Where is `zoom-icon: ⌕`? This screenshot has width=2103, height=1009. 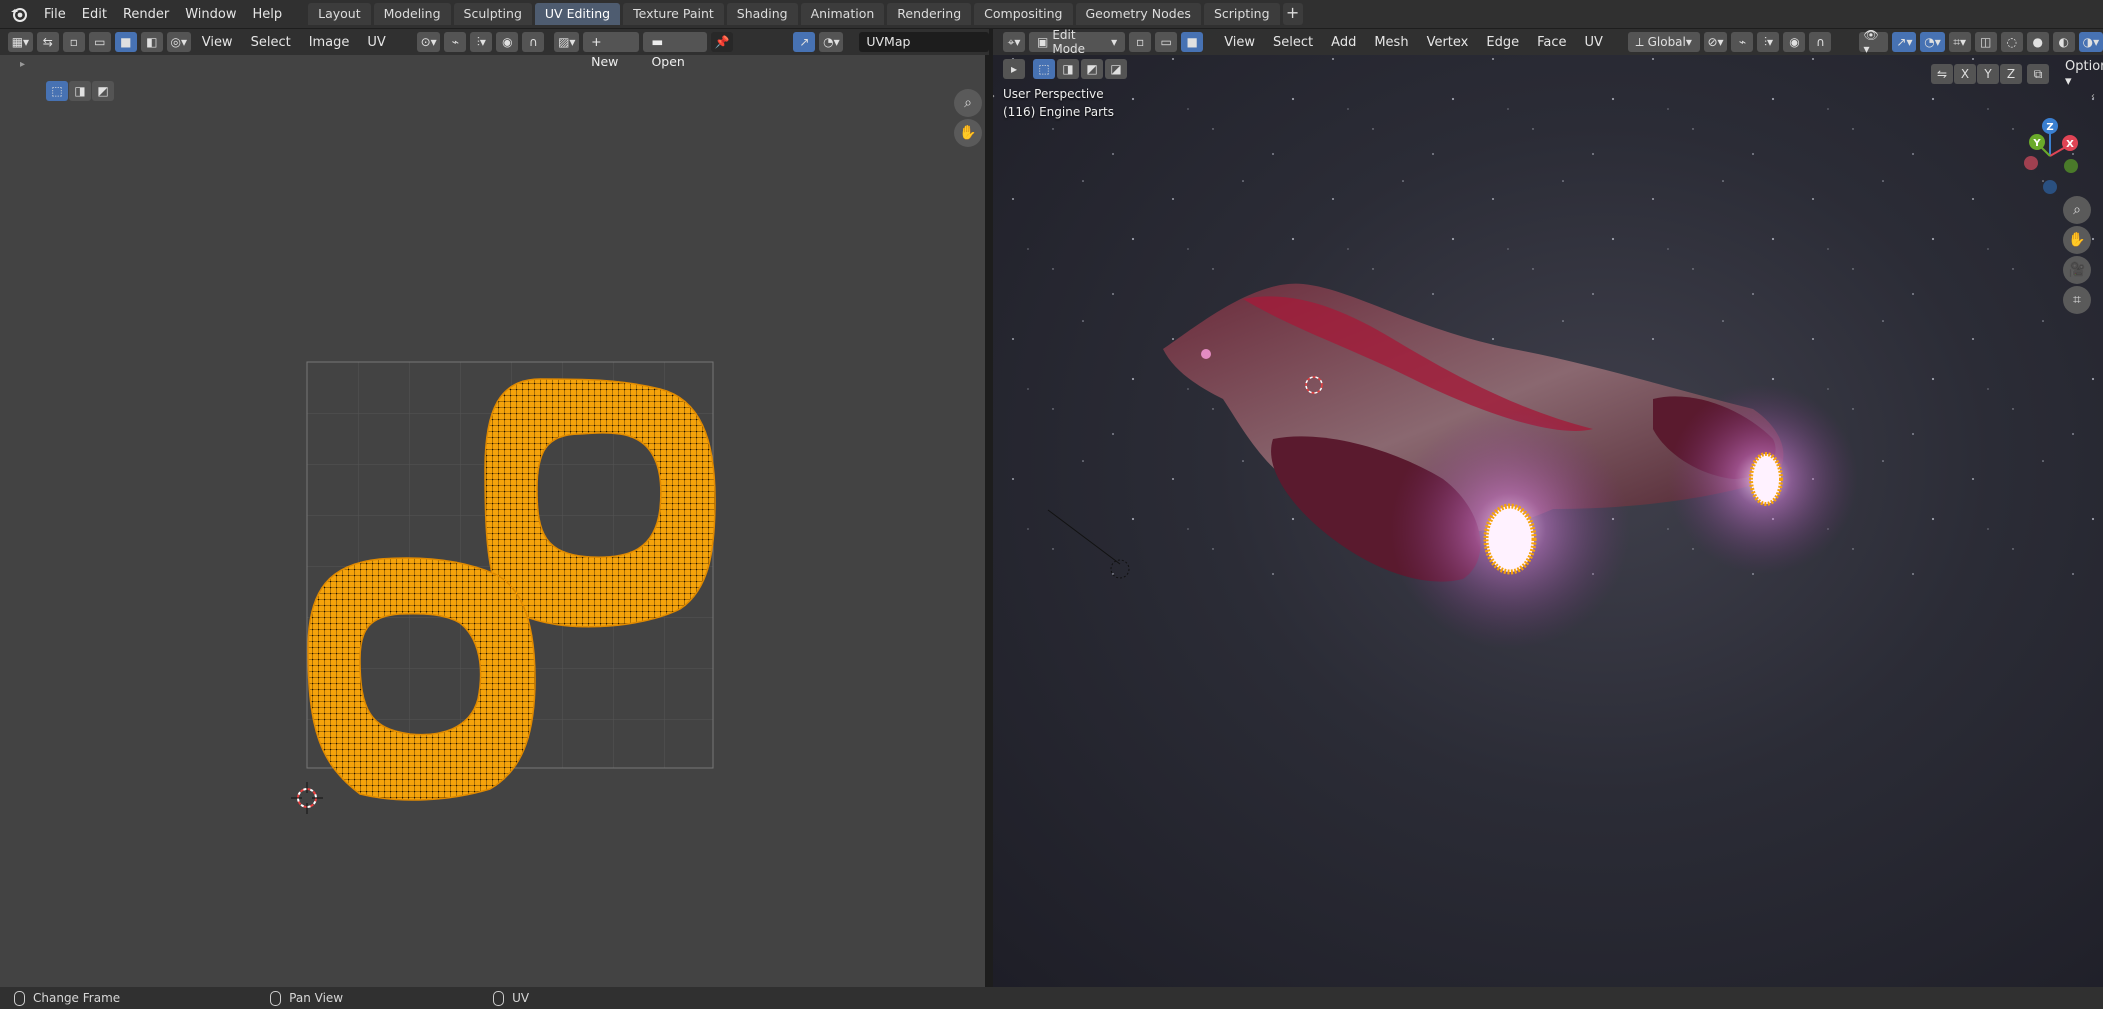 zoom-icon: ⌕ is located at coordinates (968, 103).